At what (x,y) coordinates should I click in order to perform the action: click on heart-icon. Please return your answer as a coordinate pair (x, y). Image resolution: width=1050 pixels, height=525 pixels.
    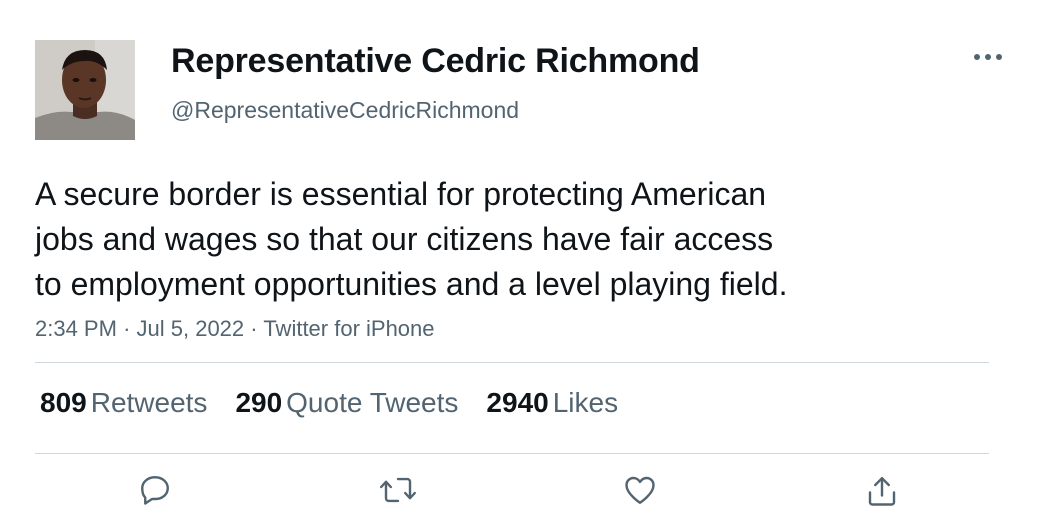
    Looking at the image, I should click on (640, 490).